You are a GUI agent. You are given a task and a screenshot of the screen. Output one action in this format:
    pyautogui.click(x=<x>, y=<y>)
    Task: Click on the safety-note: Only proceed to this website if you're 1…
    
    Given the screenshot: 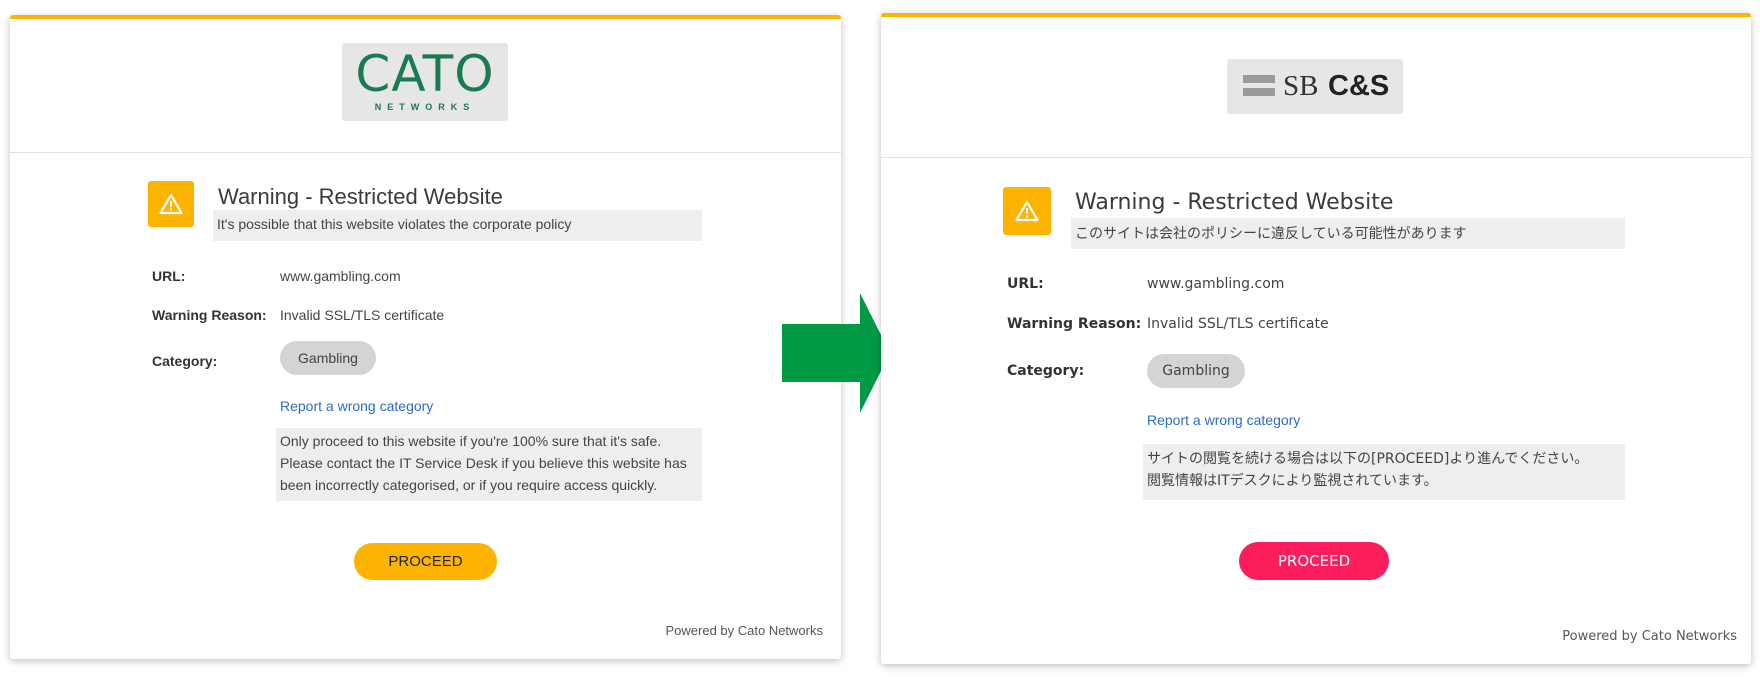 What is the action you would take?
    pyautogui.click(x=489, y=464)
    